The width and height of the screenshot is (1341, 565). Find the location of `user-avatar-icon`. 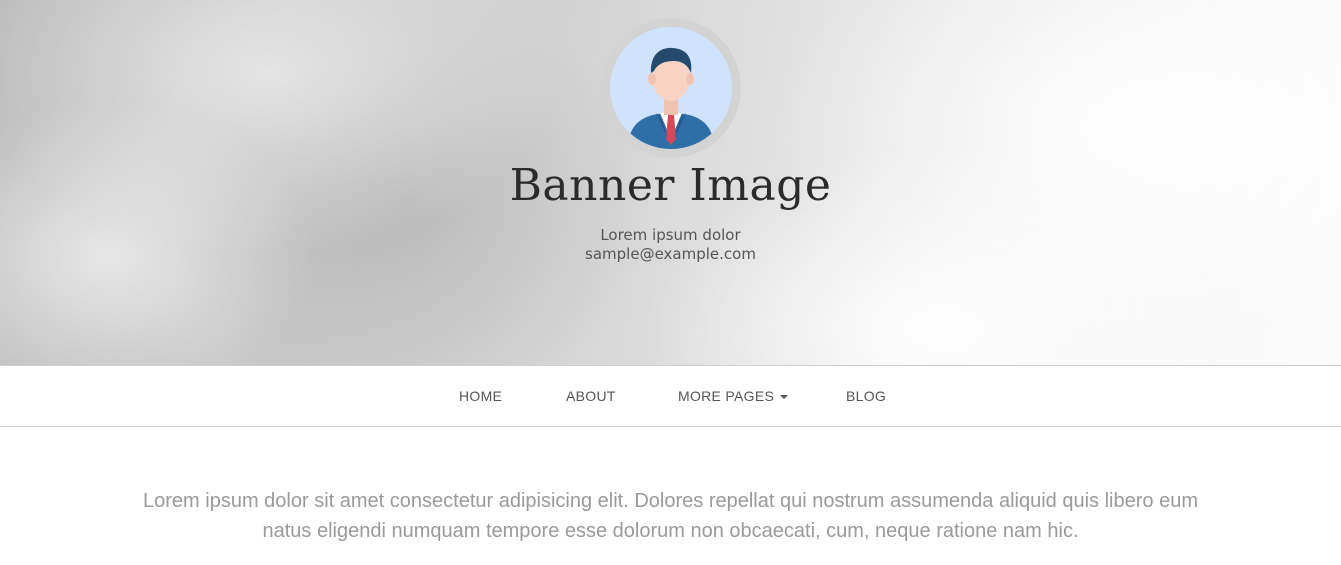

user-avatar-icon is located at coordinates (671, 88).